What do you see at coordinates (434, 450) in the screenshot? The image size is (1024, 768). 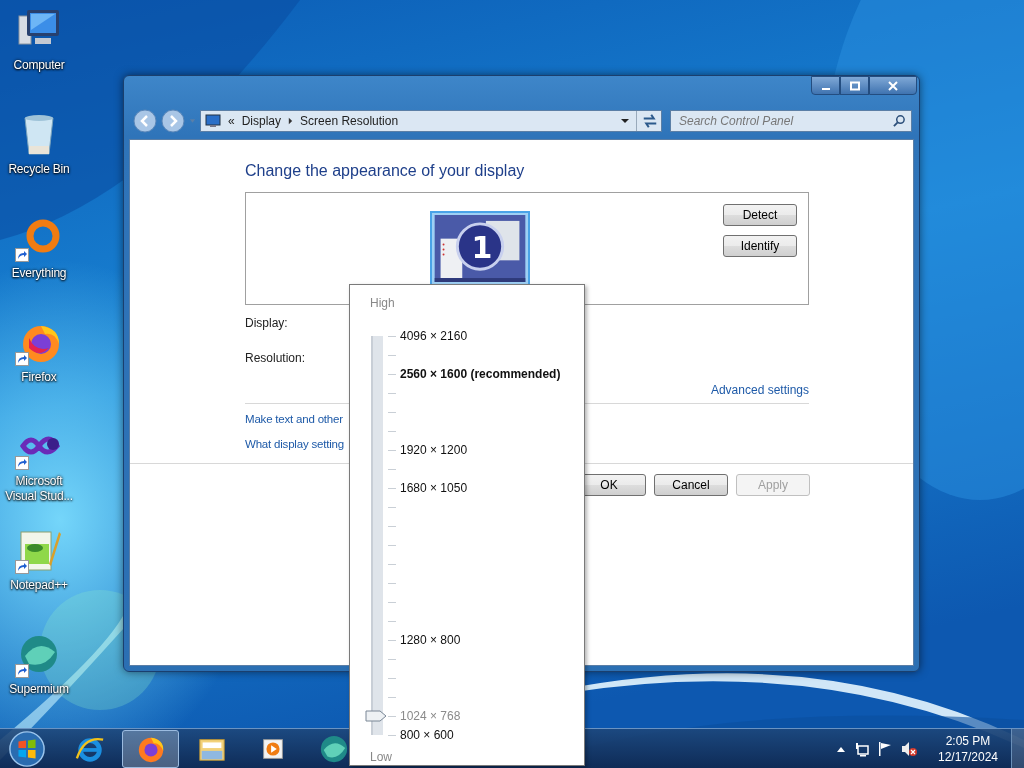 I see `resolution-option: 1920 × 1200` at bounding box center [434, 450].